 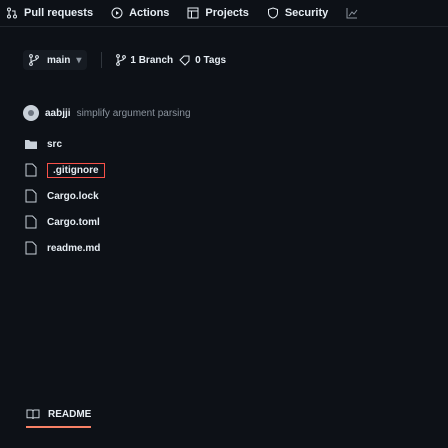 I want to click on branches-count: 1 Branch, so click(x=152, y=60).